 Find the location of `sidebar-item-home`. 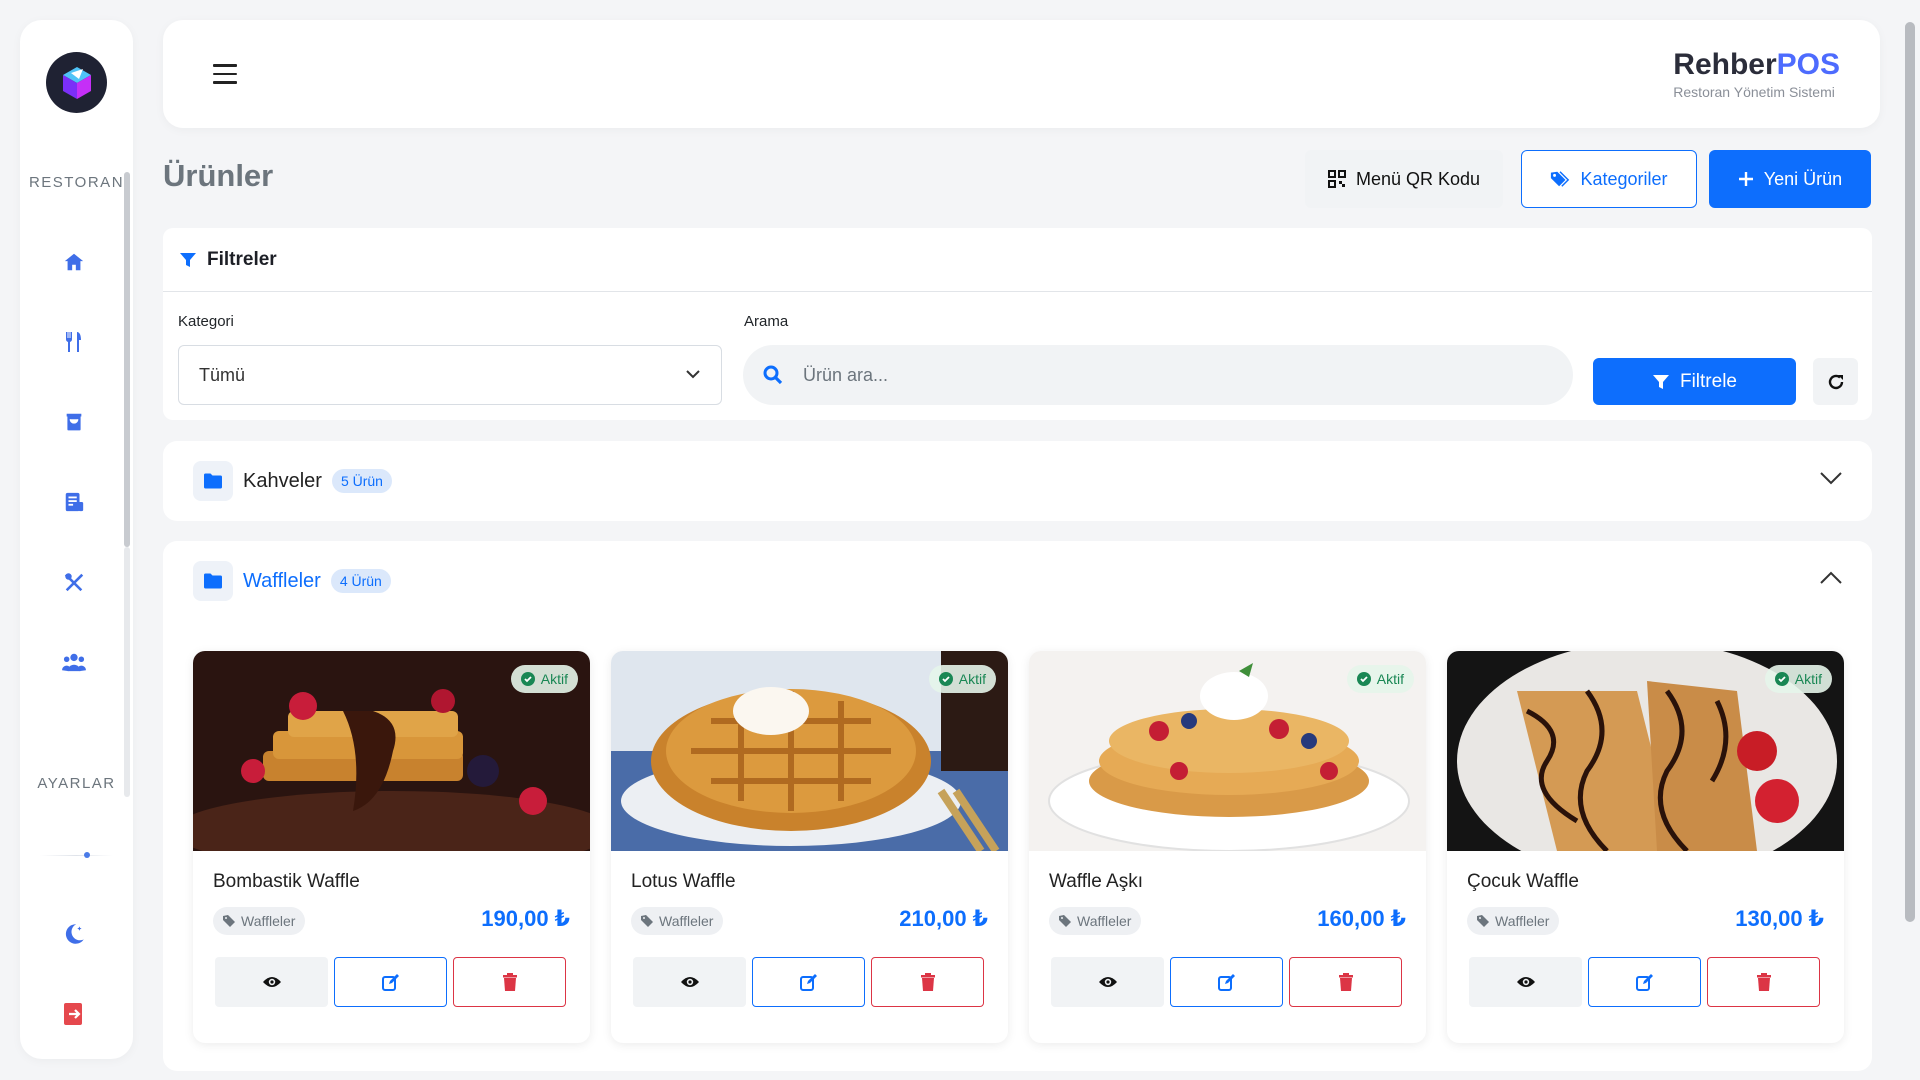

sidebar-item-home is located at coordinates (74, 262).